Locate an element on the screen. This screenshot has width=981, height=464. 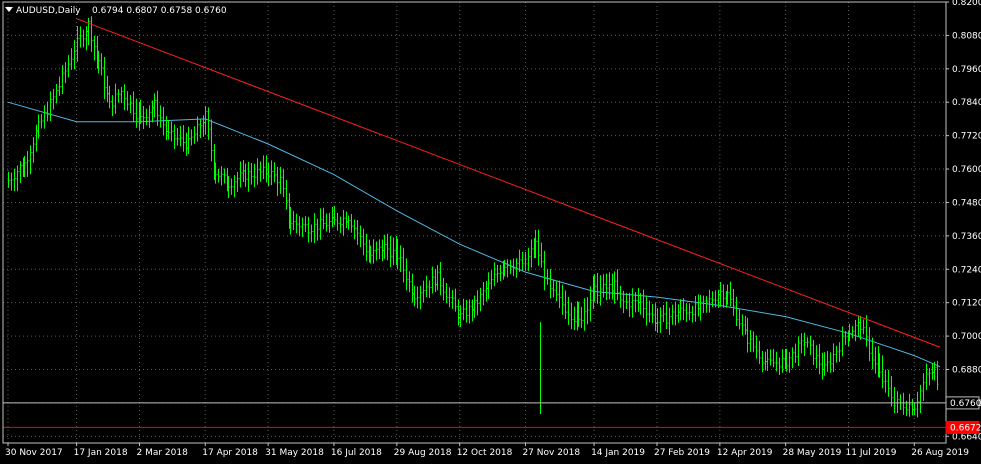
x-tick-label: 29 Aug 2018 is located at coordinates (423, 453).